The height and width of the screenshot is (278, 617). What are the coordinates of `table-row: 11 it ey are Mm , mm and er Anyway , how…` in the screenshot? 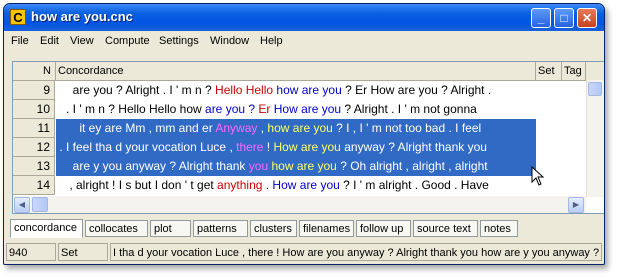 It's located at (299, 128).